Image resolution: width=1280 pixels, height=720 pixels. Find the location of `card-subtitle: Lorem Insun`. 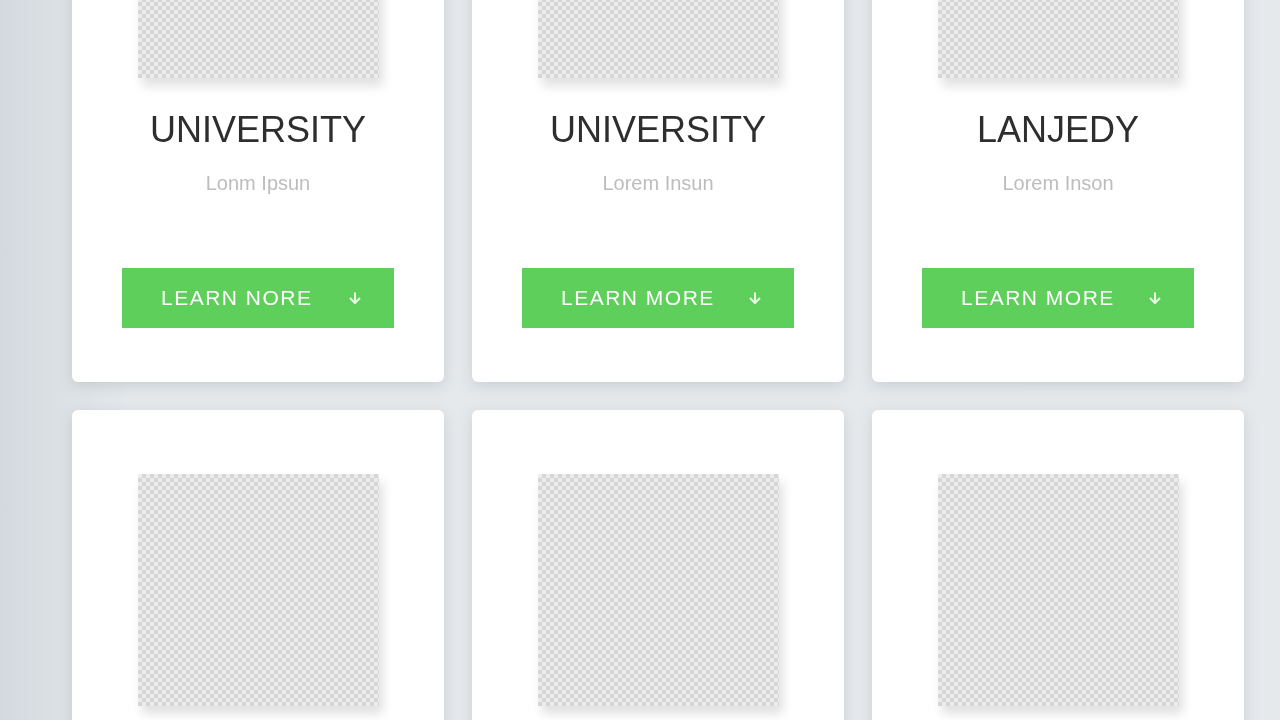

card-subtitle: Lorem Insun is located at coordinates (658, 183).